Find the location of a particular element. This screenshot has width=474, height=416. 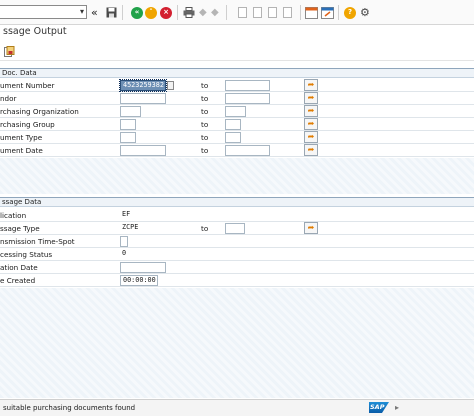

section-doc-data: Doc. Data is located at coordinates (237, 73).